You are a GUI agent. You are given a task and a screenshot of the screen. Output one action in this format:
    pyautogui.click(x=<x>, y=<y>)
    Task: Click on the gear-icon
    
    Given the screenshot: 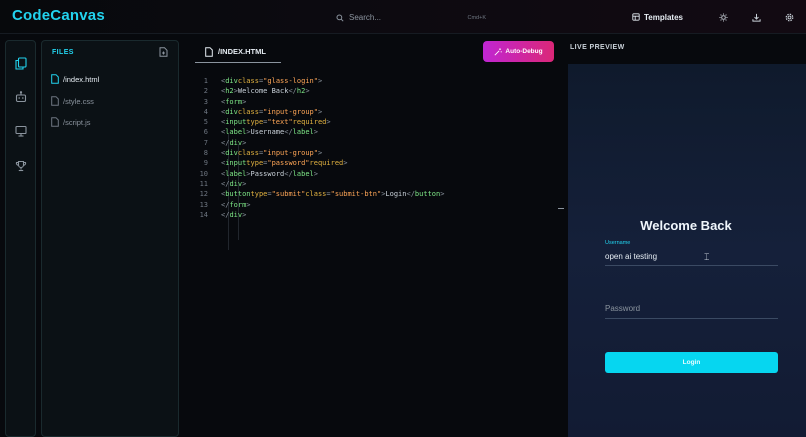 What is the action you would take?
    pyautogui.click(x=789, y=17)
    